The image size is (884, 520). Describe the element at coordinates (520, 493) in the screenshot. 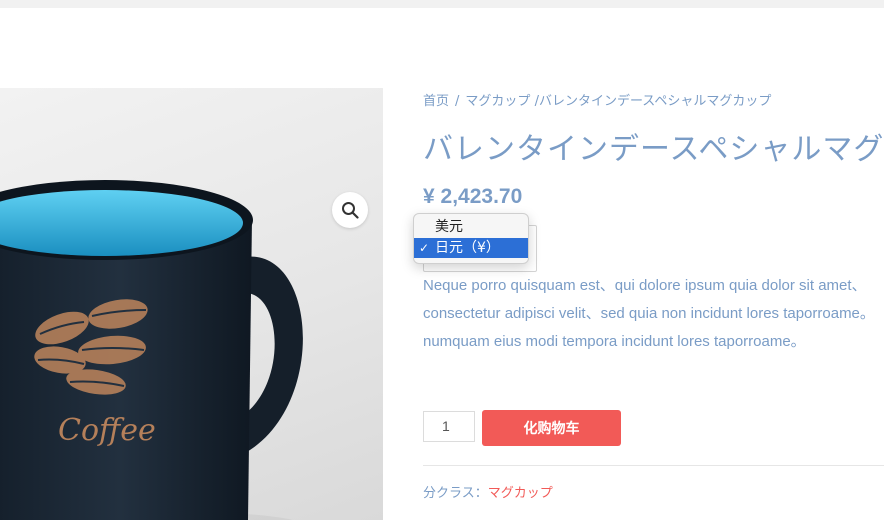

I see `category-link: マグカップ` at that location.